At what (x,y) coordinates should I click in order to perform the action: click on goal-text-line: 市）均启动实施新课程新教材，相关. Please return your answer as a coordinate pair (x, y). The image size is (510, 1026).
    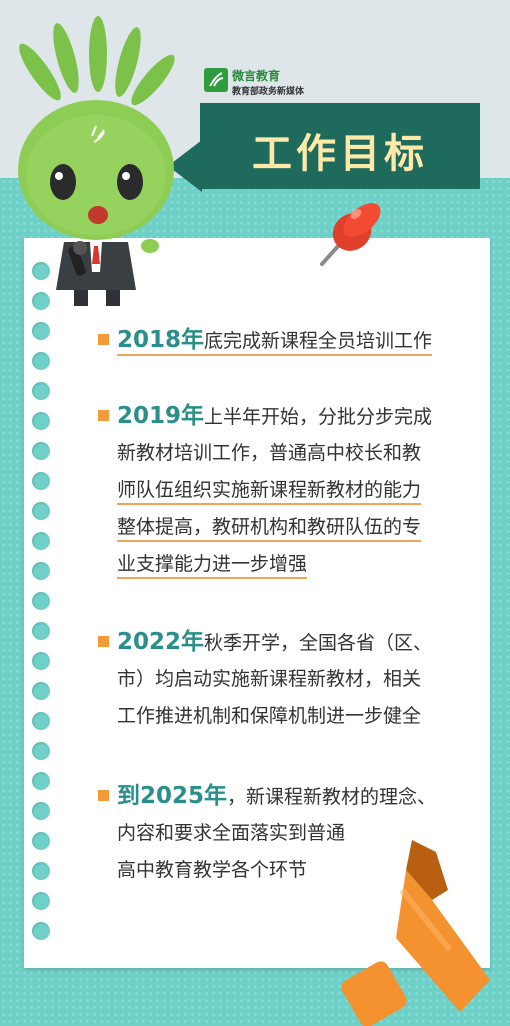
    Looking at the image, I should click on (269, 679).